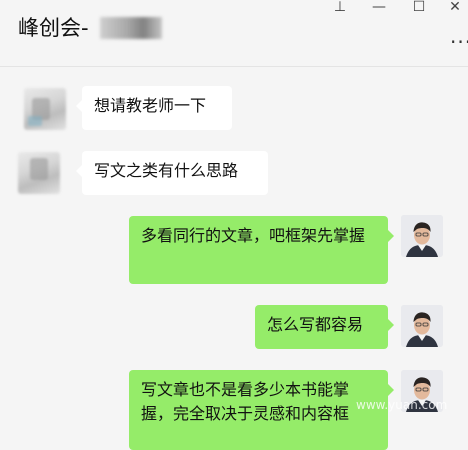  Describe the element at coordinates (166, 170) in the screenshot. I see `message-text: 写文之类有什么思路` at that location.